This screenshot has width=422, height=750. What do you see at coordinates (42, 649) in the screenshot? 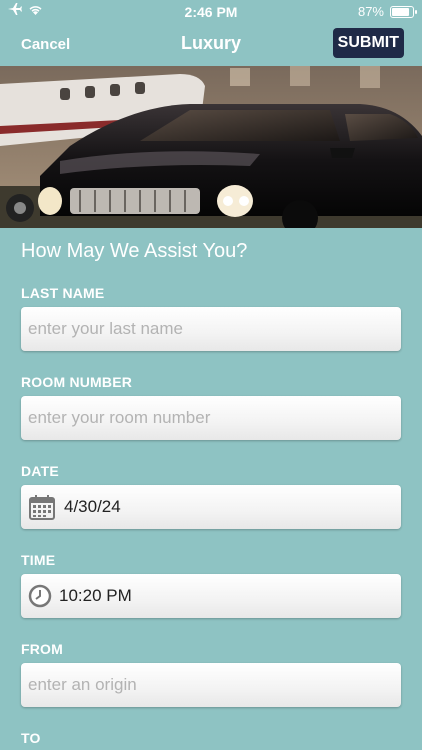
I see `from-label: FROM` at bounding box center [42, 649].